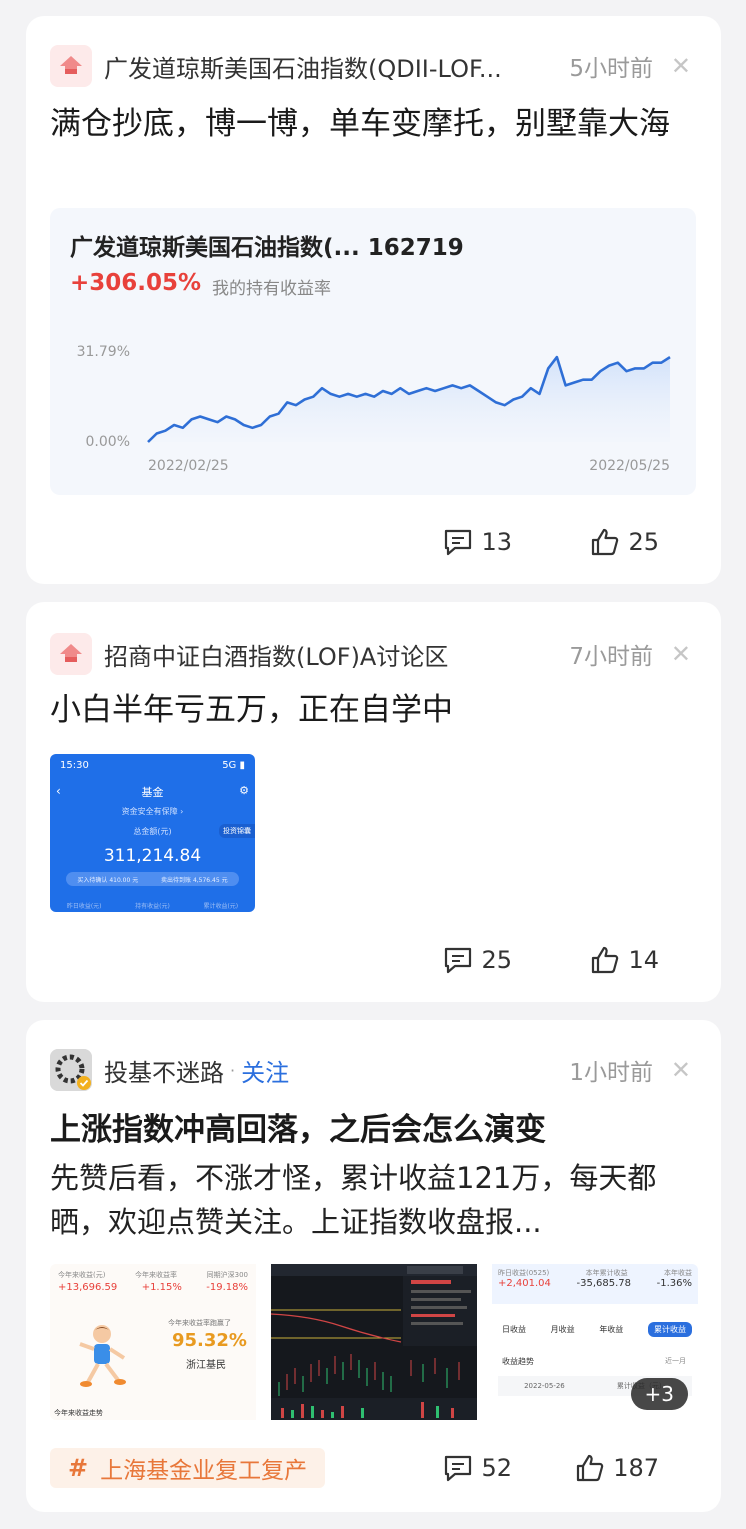 The width and height of the screenshot is (746, 1529). Describe the element at coordinates (153, 1287) in the screenshot. I see `thumb1-values: +13,696.59 +1.15% -19.18%` at that location.